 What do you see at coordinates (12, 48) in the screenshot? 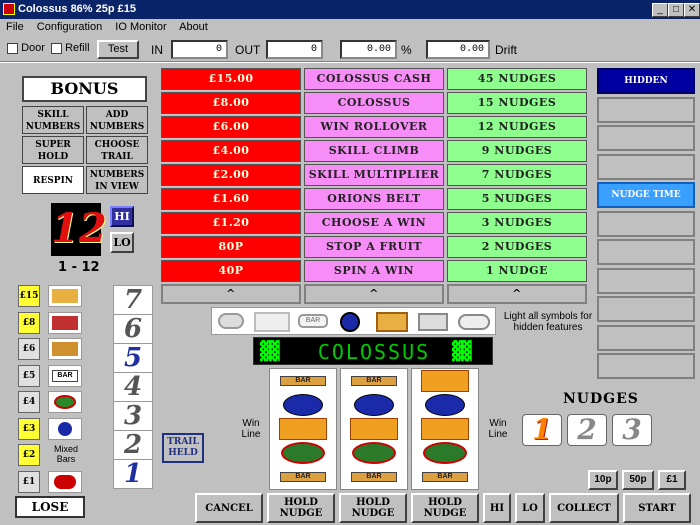
I see `door-check-box` at bounding box center [12, 48].